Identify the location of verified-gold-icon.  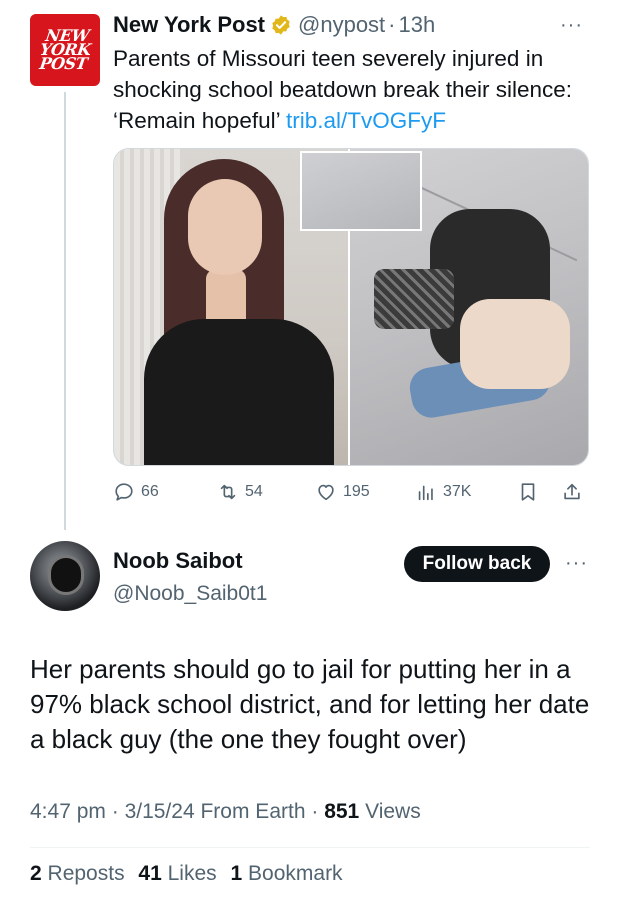
(281, 25).